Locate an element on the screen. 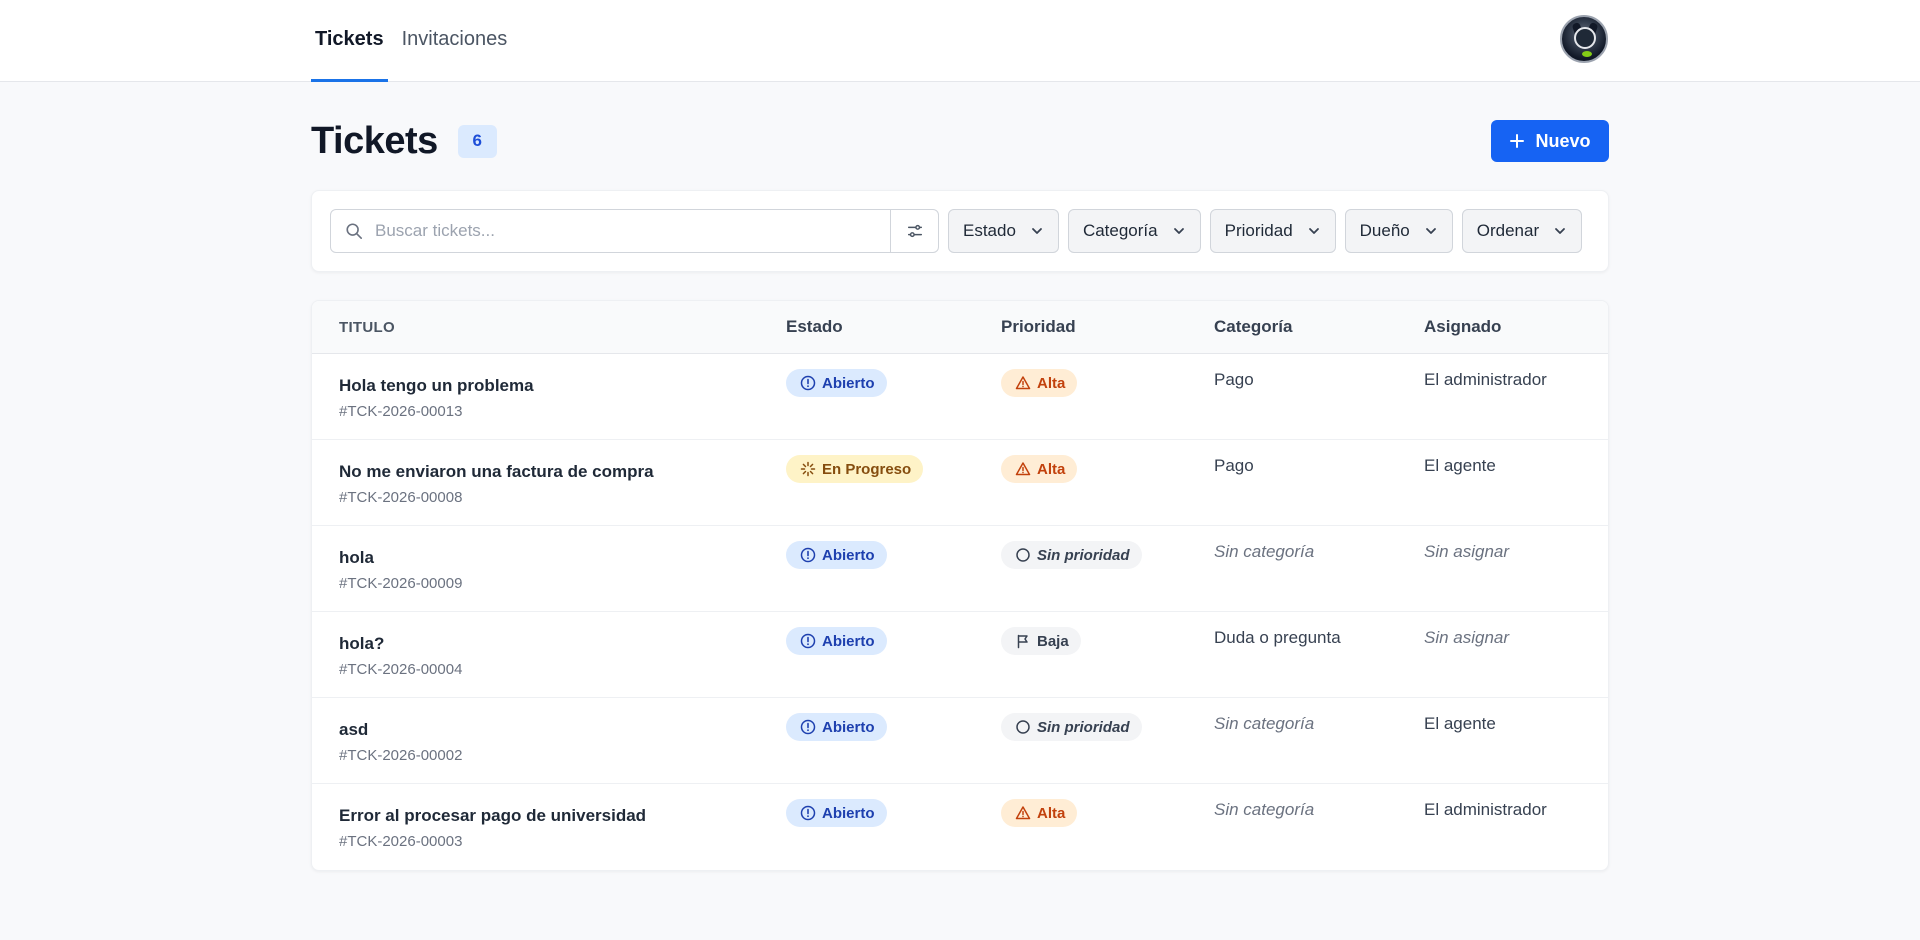 The height and width of the screenshot is (940, 1920). ordenar-label: Ordenar is located at coordinates (1508, 230).